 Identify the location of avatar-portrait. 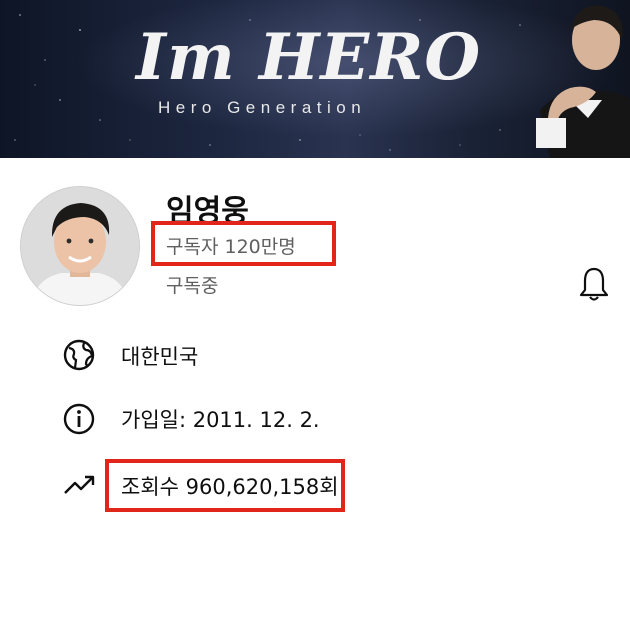
(80, 246).